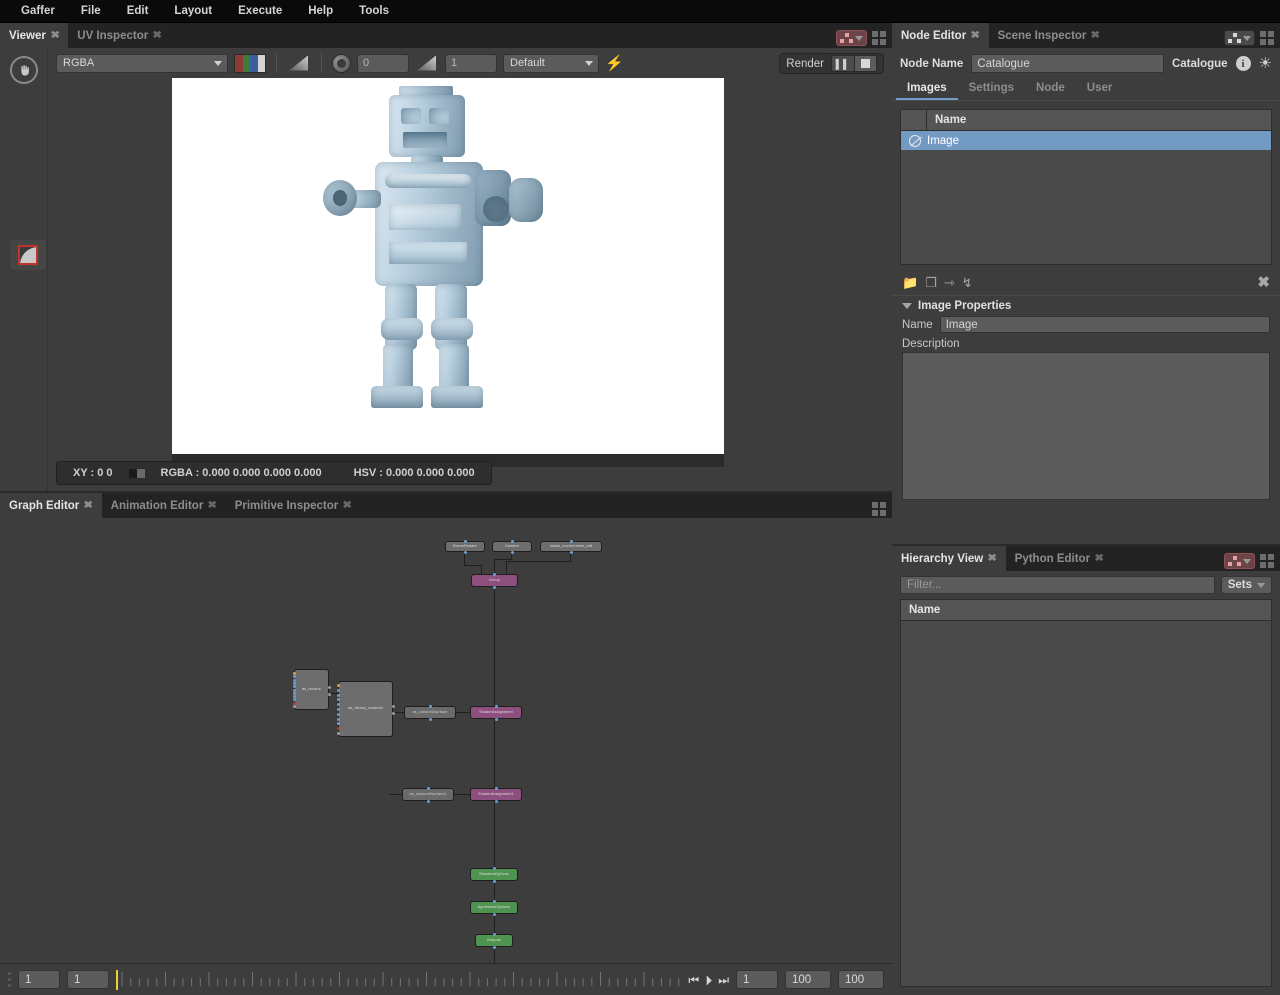  What do you see at coordinates (142, 63) in the screenshot?
I see `channel-select: RGBA` at bounding box center [142, 63].